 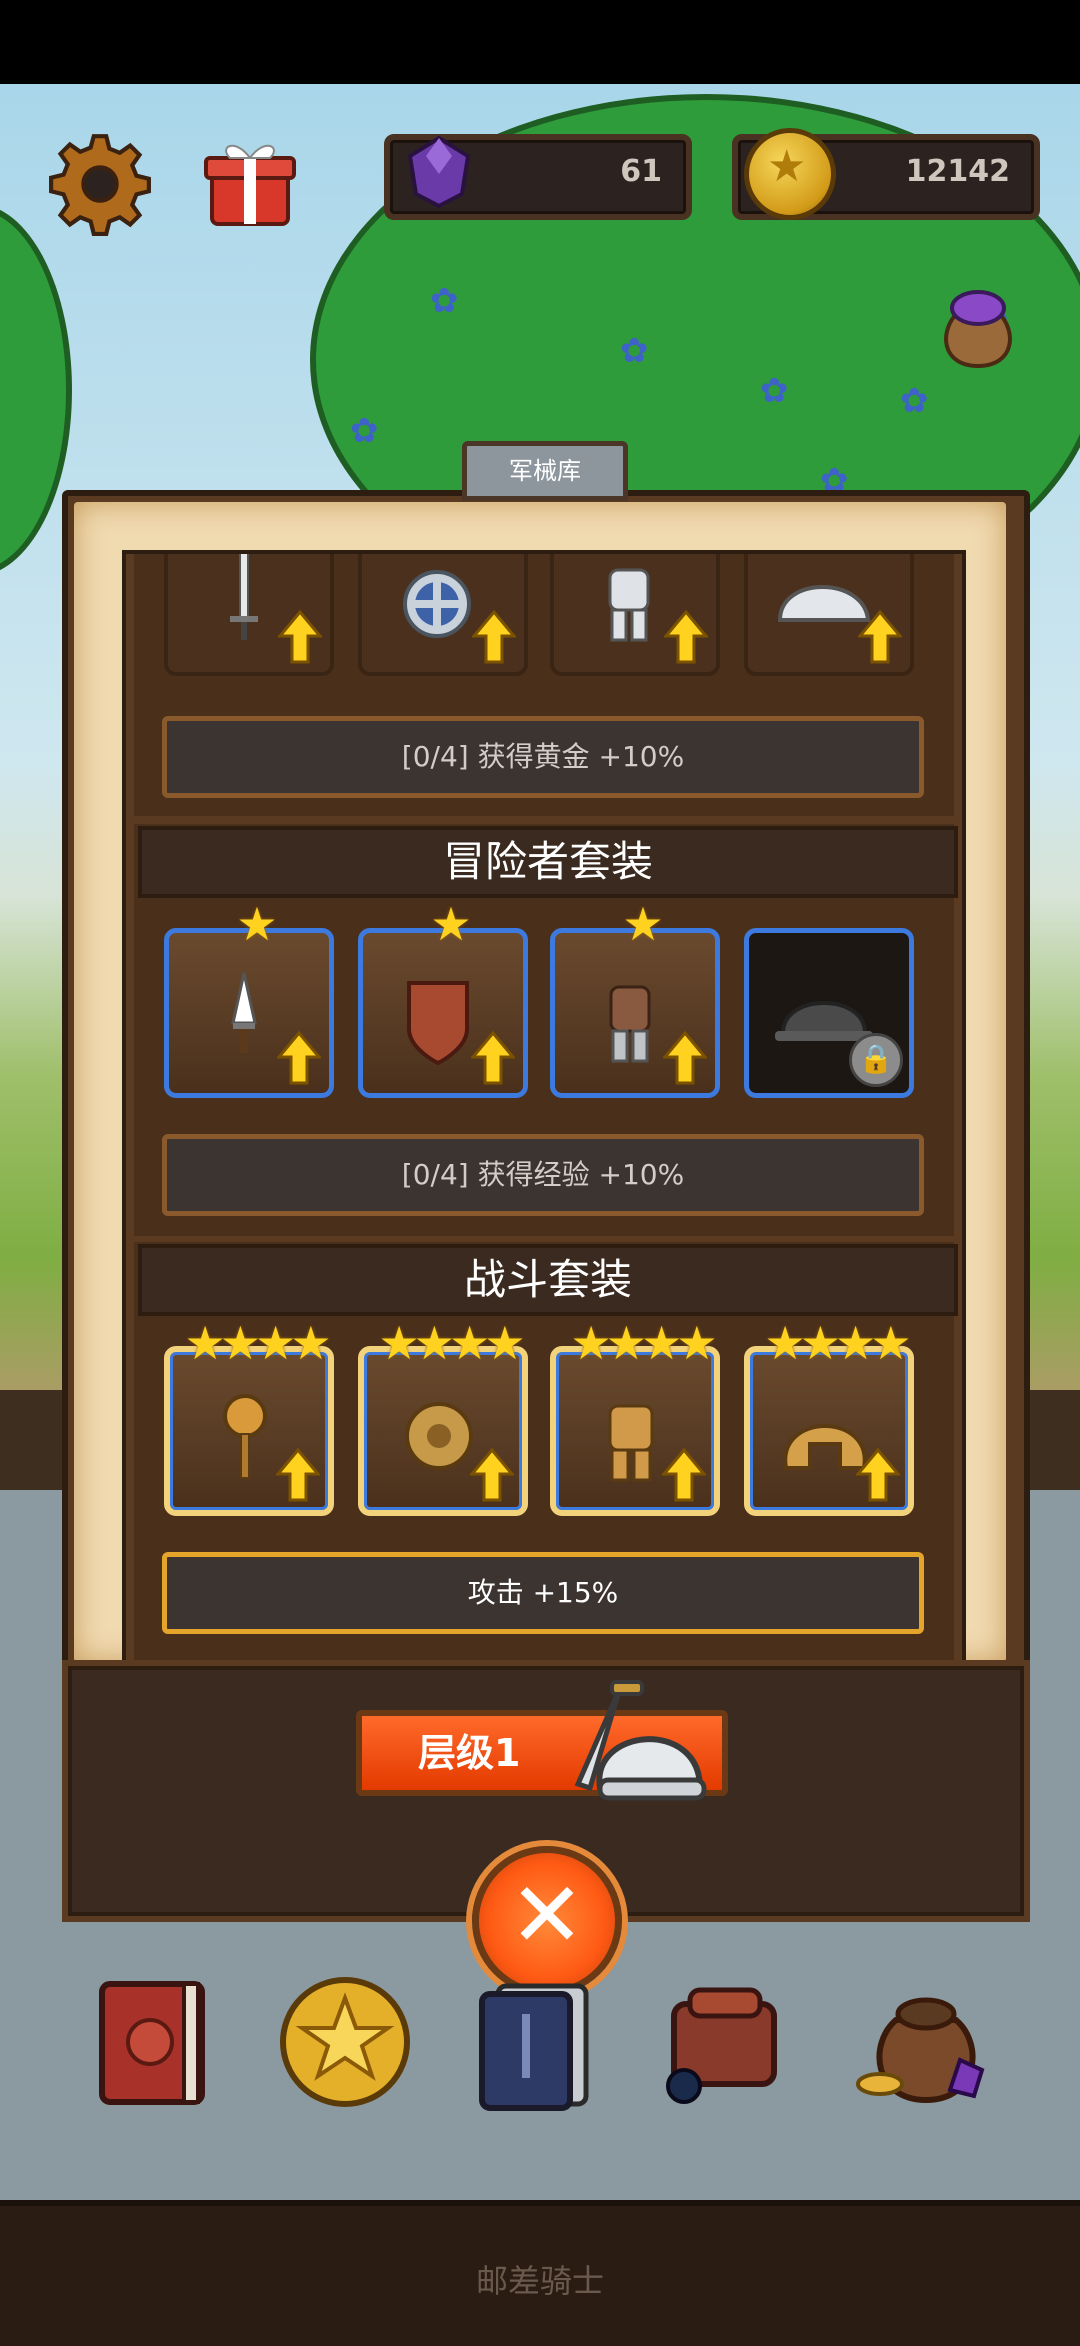 I want to click on equipment-slot-locked: 🔒, so click(x=829, y=1013).